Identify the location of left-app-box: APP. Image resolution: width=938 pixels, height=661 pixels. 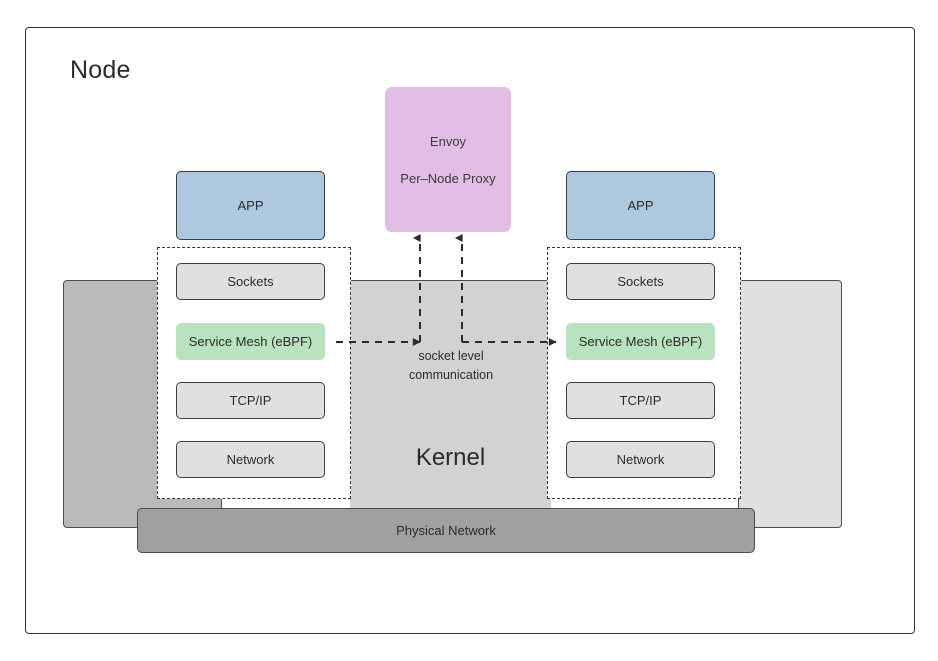
(250, 205).